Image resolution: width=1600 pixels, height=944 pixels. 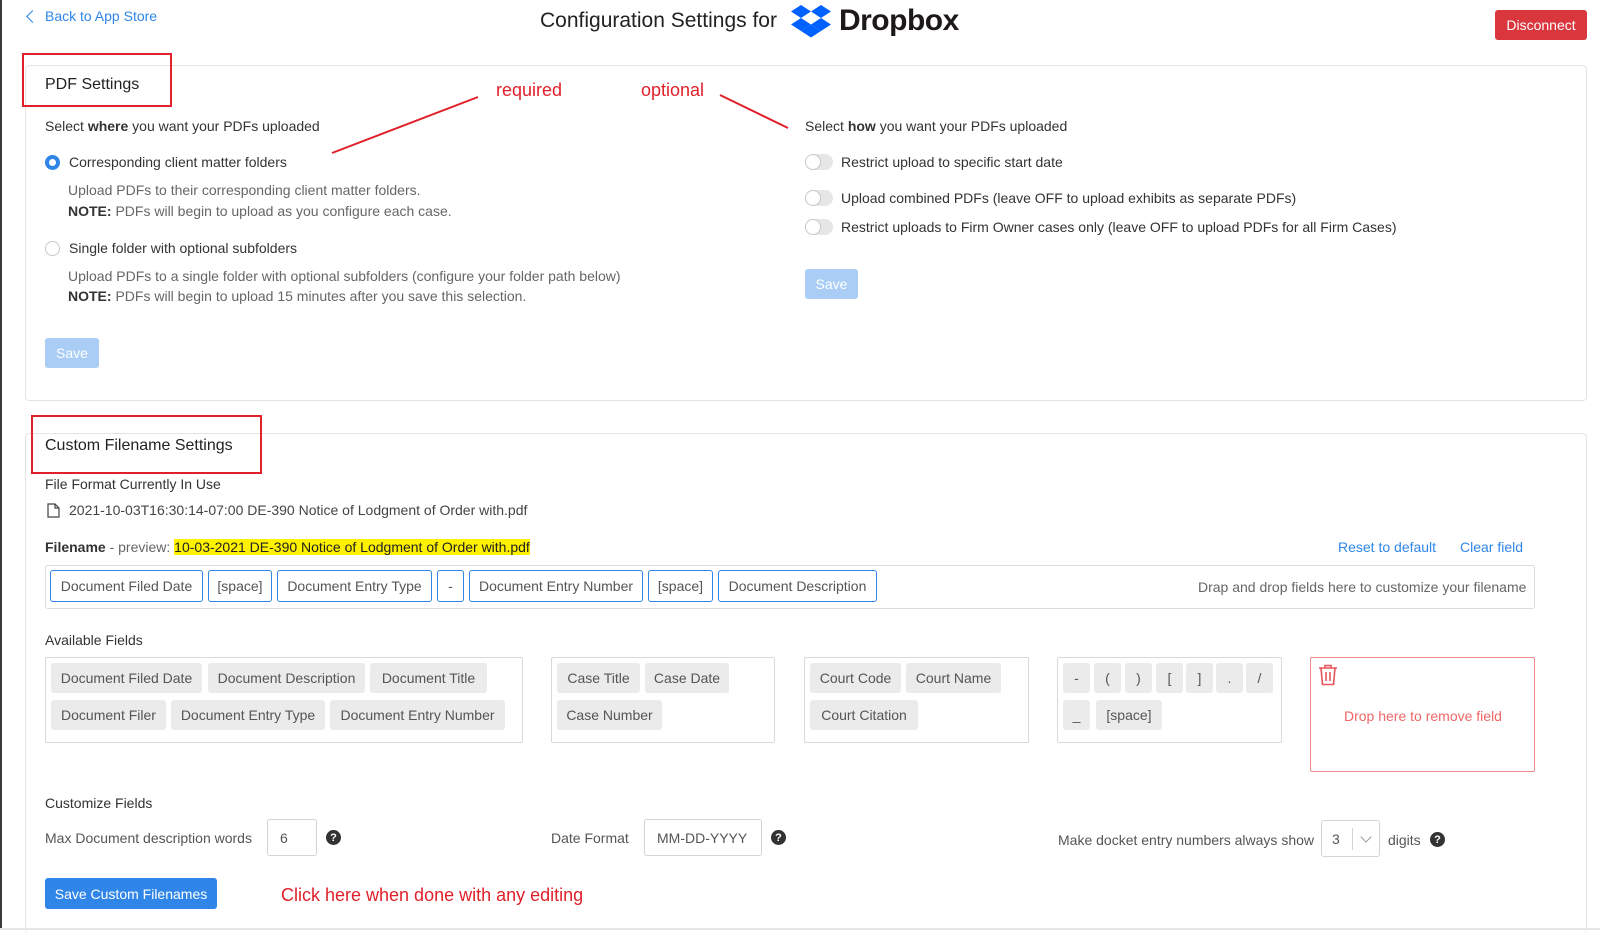 I want to click on select-divider, so click(x=1352, y=838).